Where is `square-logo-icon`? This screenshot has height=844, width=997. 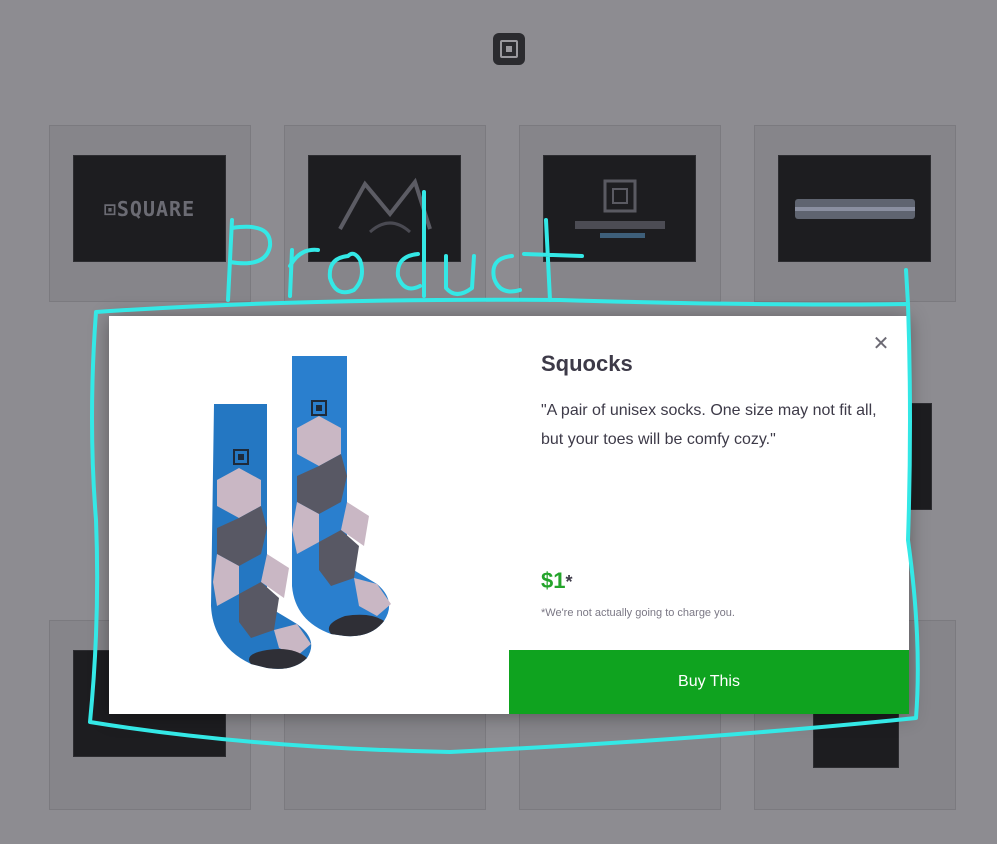
square-logo-icon is located at coordinates (509, 49).